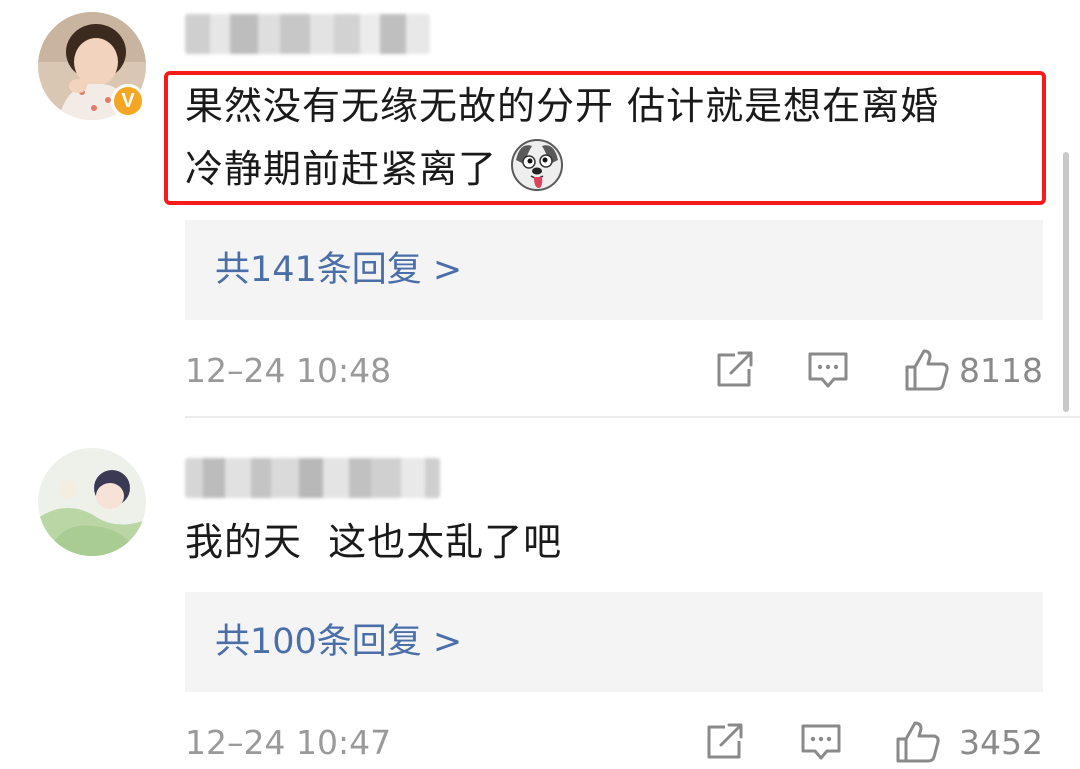  Describe the element at coordinates (288, 742) in the screenshot. I see `timestamp: 12–24 10:47` at that location.